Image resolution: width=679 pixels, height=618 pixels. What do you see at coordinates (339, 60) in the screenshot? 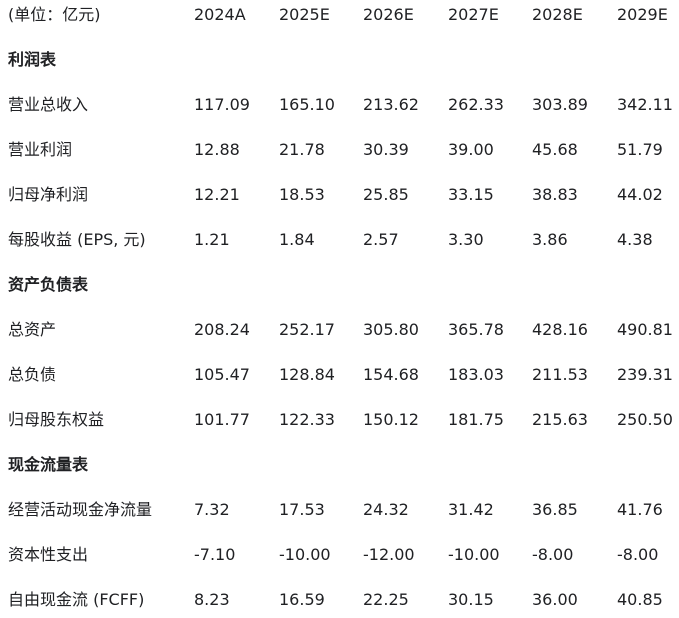
I see `section-header-income-statement: 利润表` at bounding box center [339, 60].